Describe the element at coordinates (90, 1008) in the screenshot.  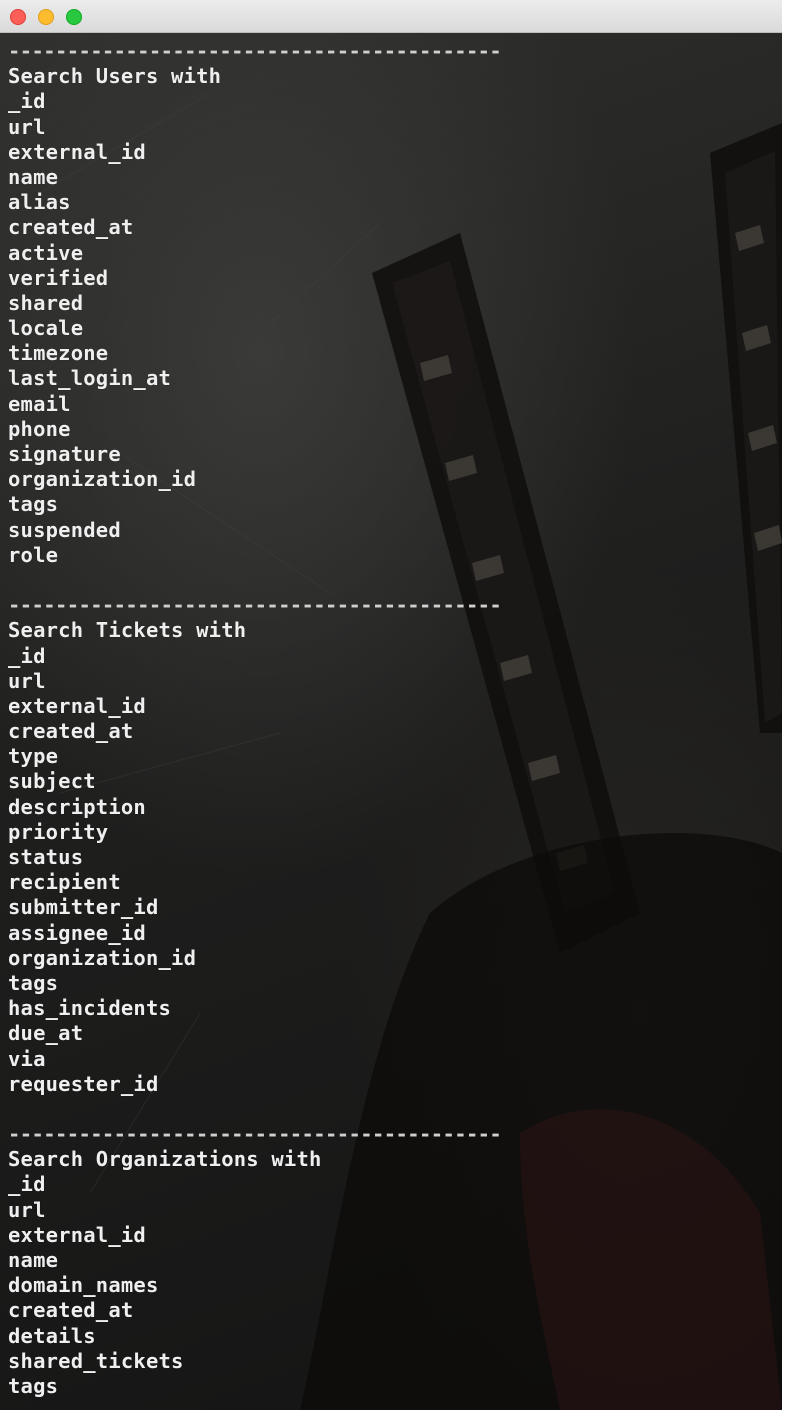
I see `ticket-field: has_incidents` at that location.